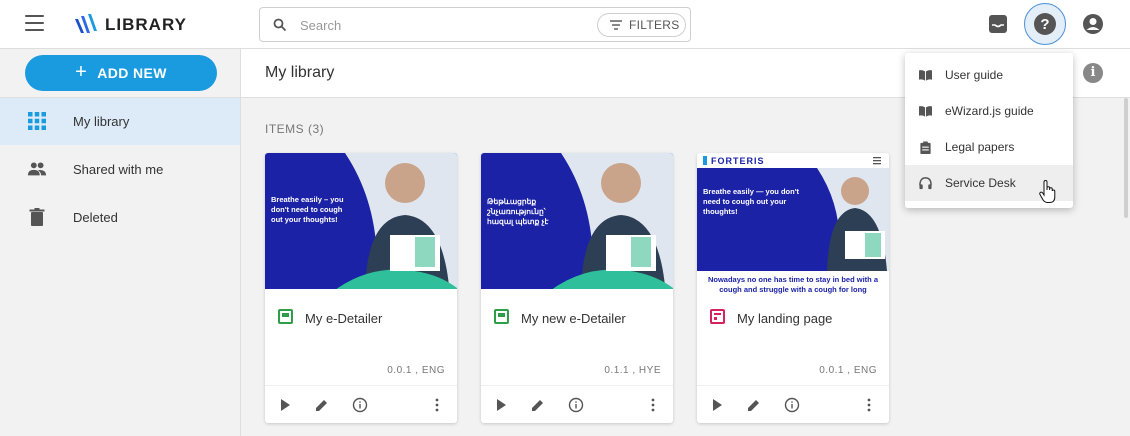 This screenshot has width=1130, height=436. I want to click on sidebar-item-shared-with-me: Shared with me, so click(120, 169).